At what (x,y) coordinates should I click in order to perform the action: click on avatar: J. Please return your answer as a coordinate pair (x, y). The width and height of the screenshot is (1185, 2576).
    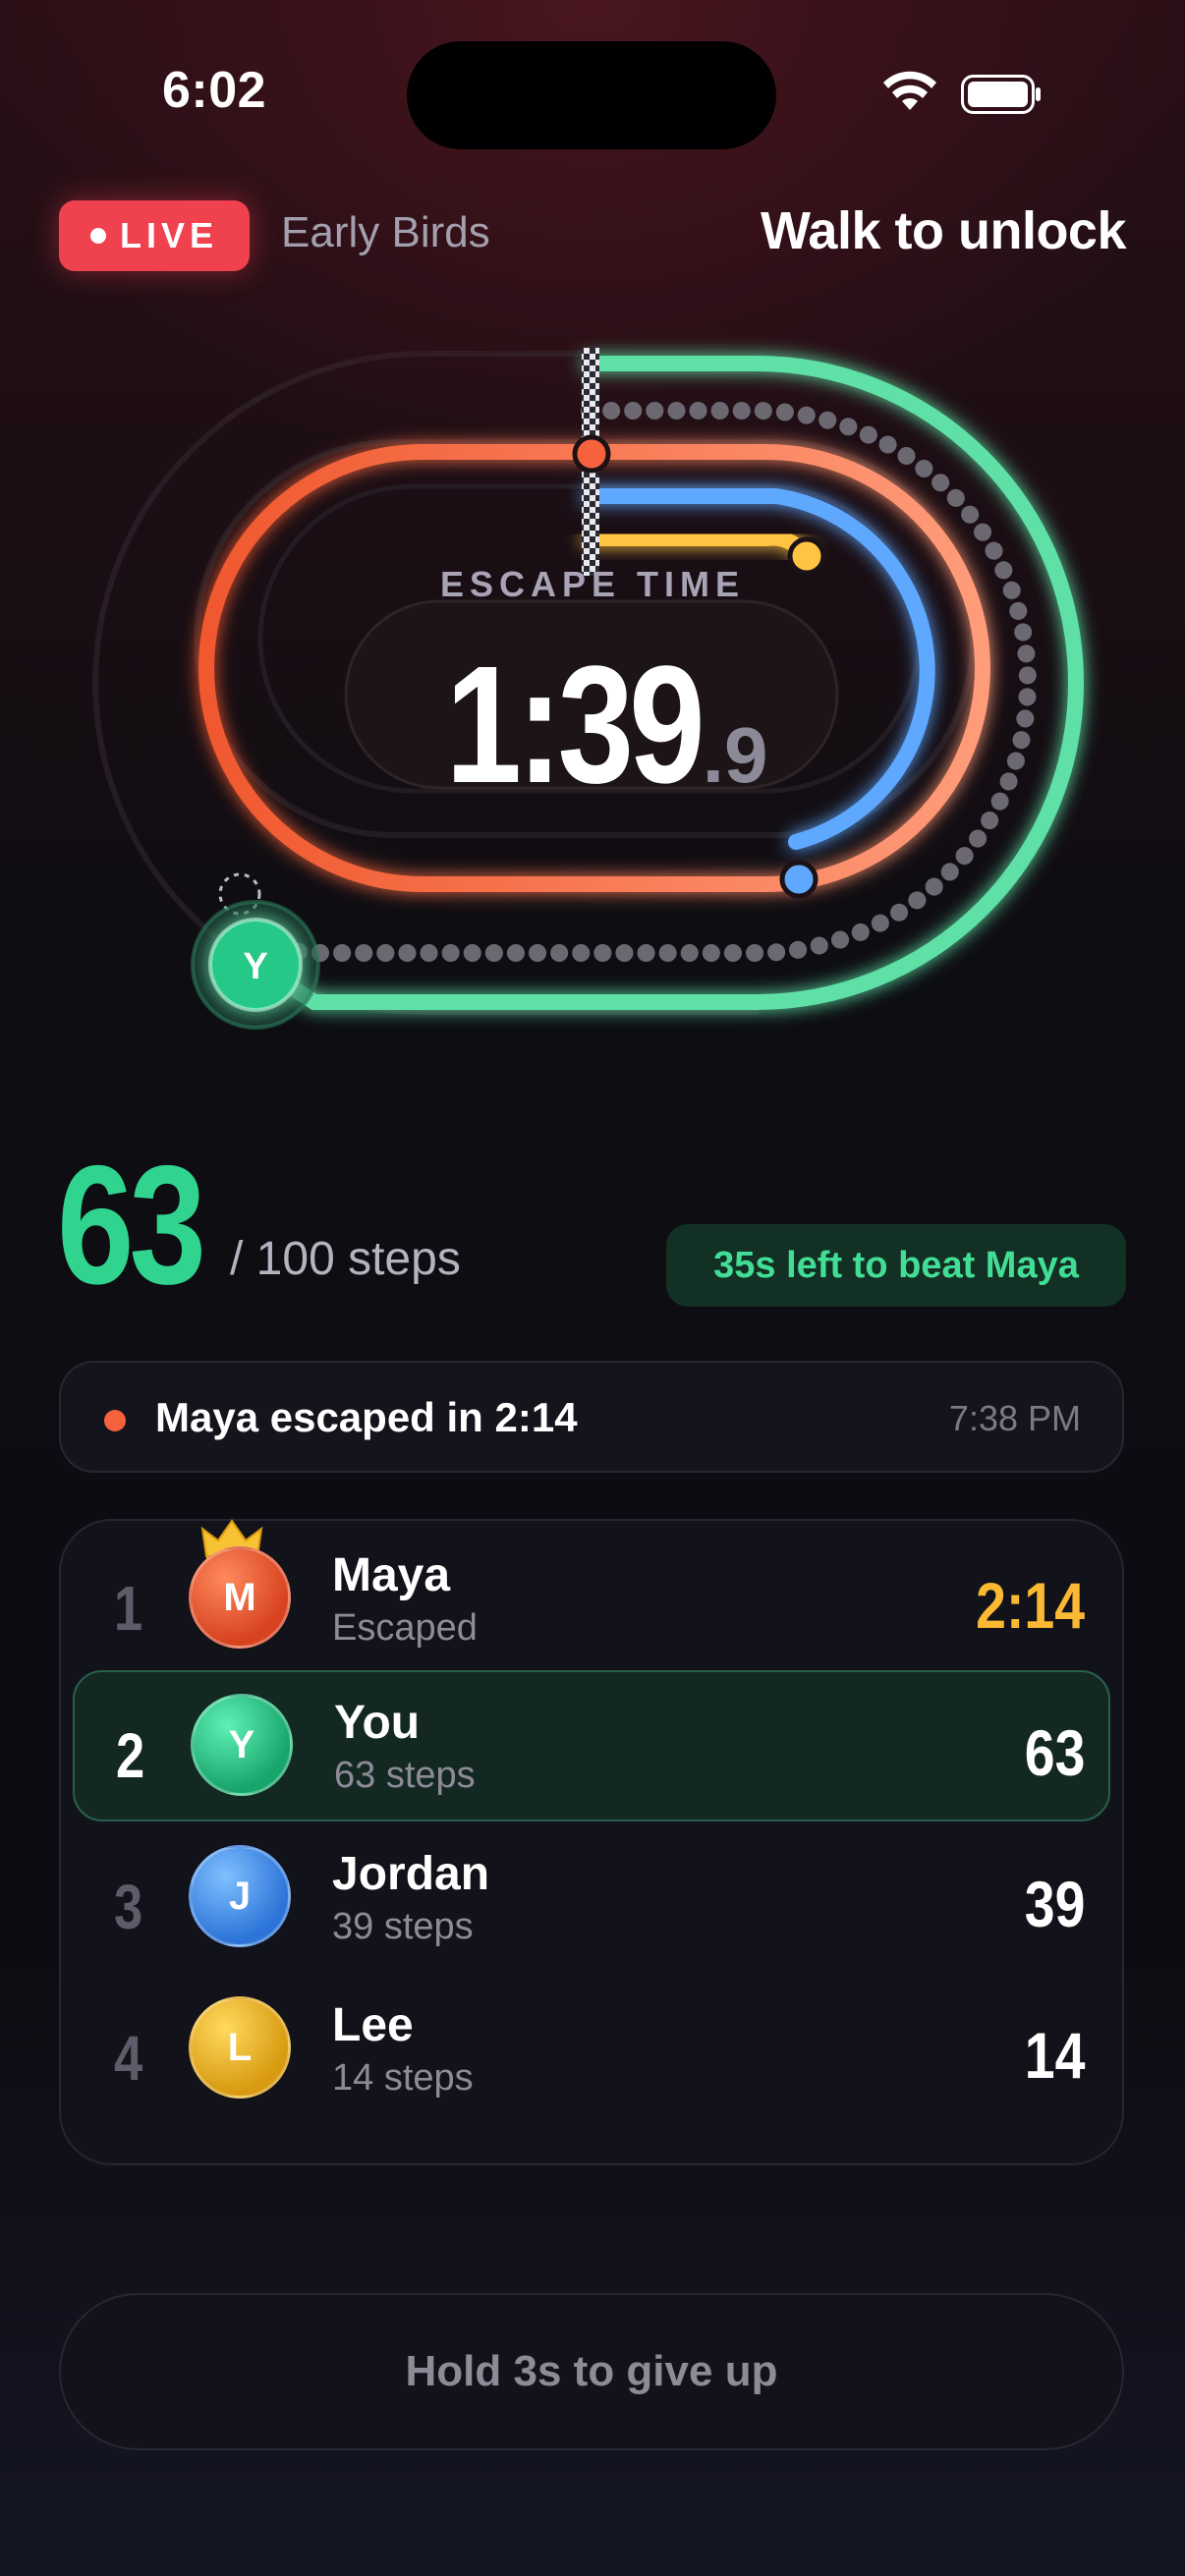
    Looking at the image, I should click on (240, 1896).